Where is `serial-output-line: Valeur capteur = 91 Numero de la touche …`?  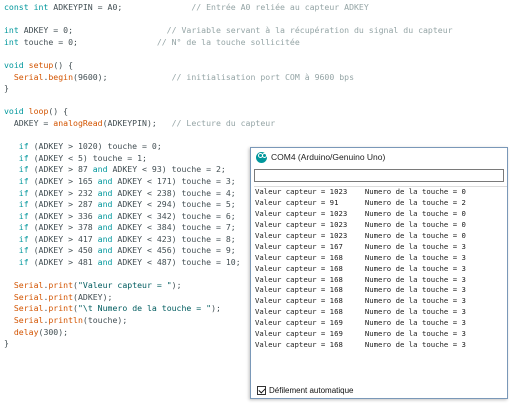 serial-output-line: Valeur capteur = 91 Numero de la touche … is located at coordinates (360, 202).